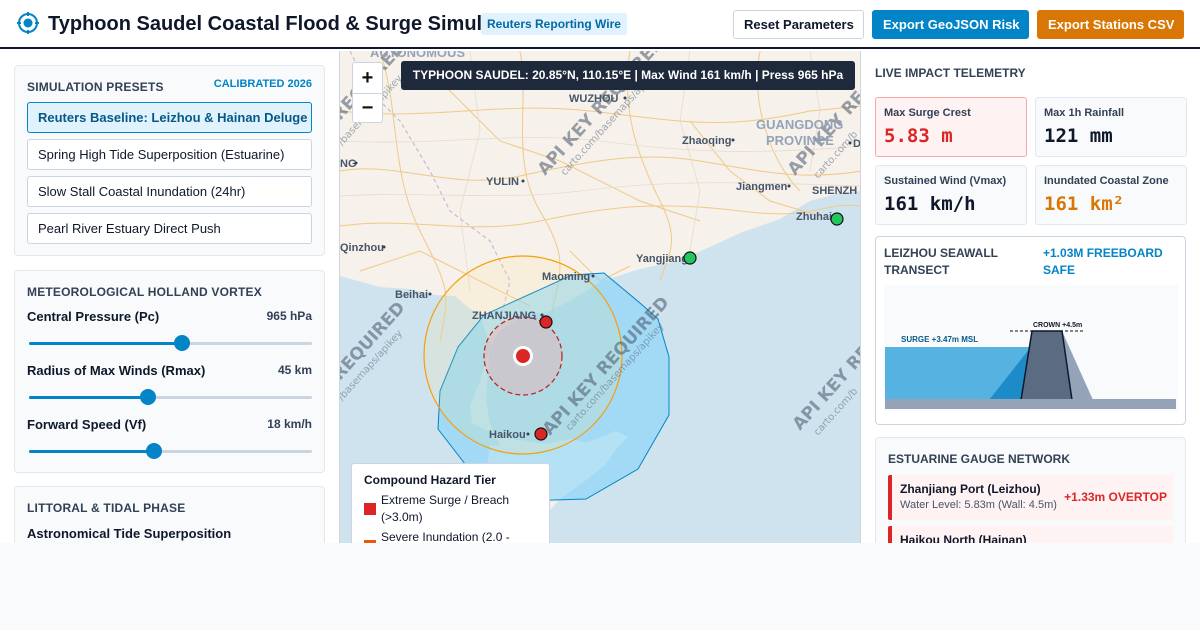  I want to click on tile-sustained-wind: Sustained Wind (Vmax) 161 km/h, so click(951, 195).